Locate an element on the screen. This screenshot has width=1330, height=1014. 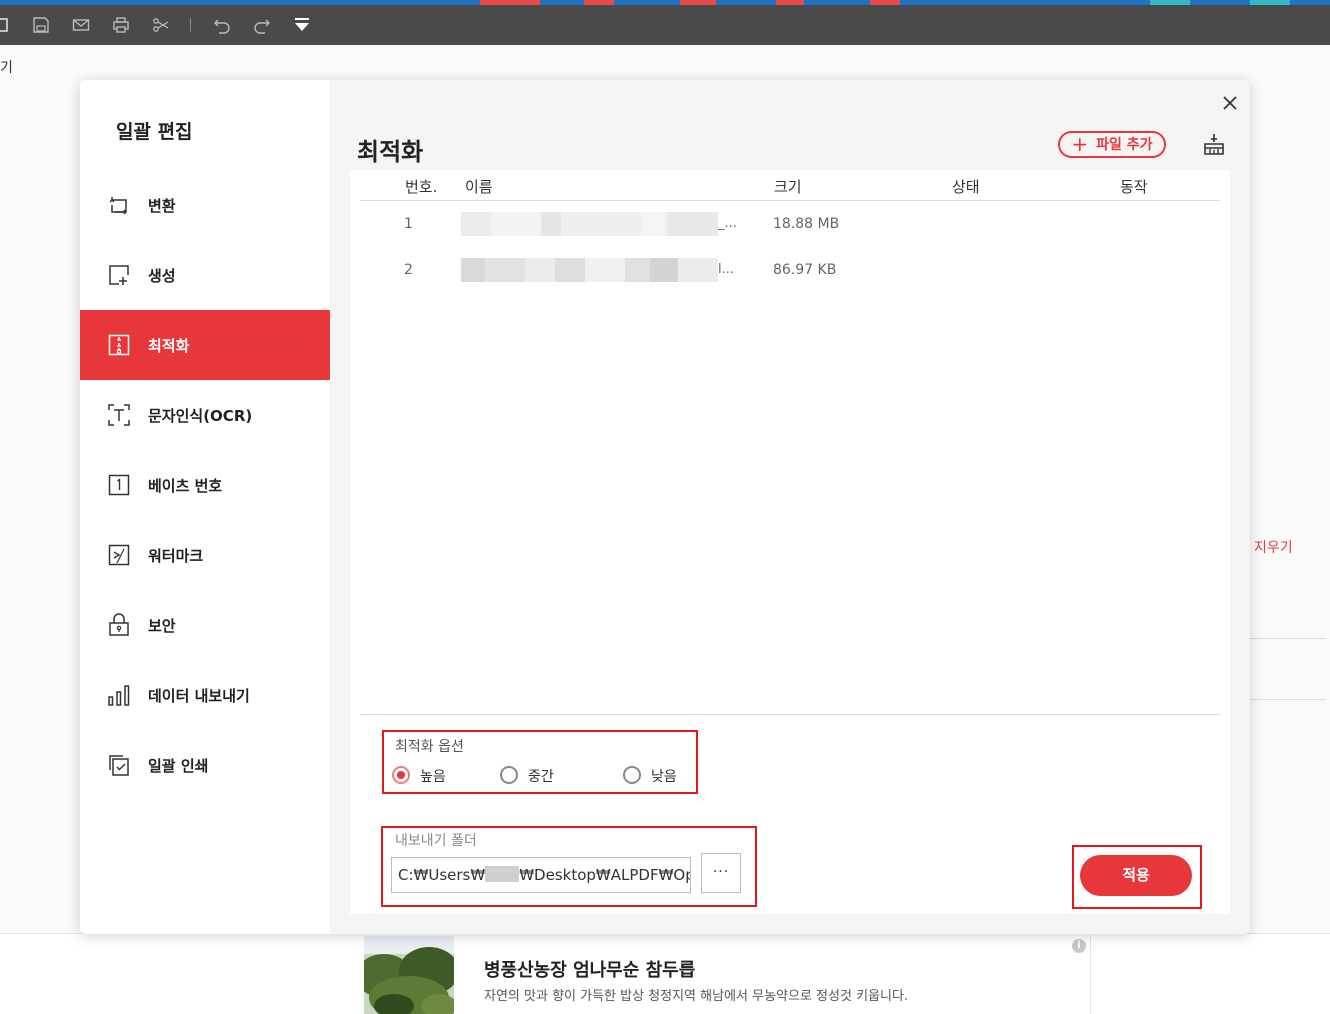
optimization-options: 최적화 옵션 높음 중간 낮음 is located at coordinates (540, 762).